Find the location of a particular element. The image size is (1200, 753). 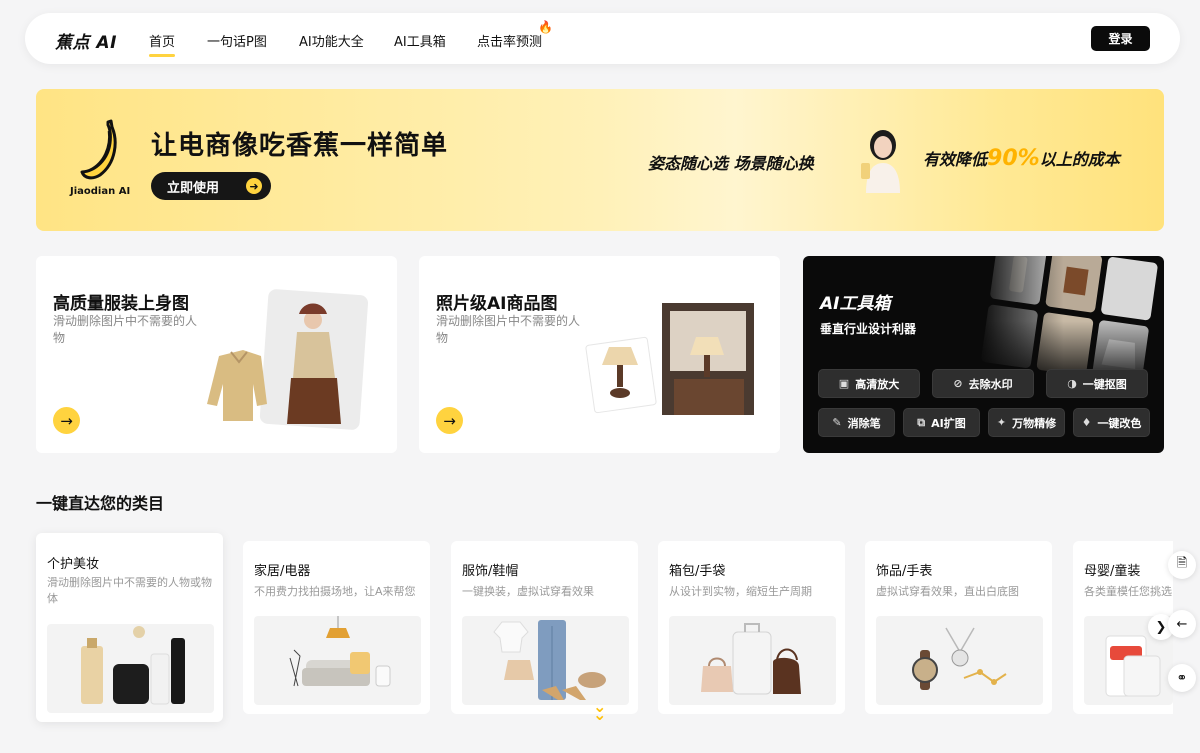

cutout-icon: ◑ is located at coordinates (1072, 383).